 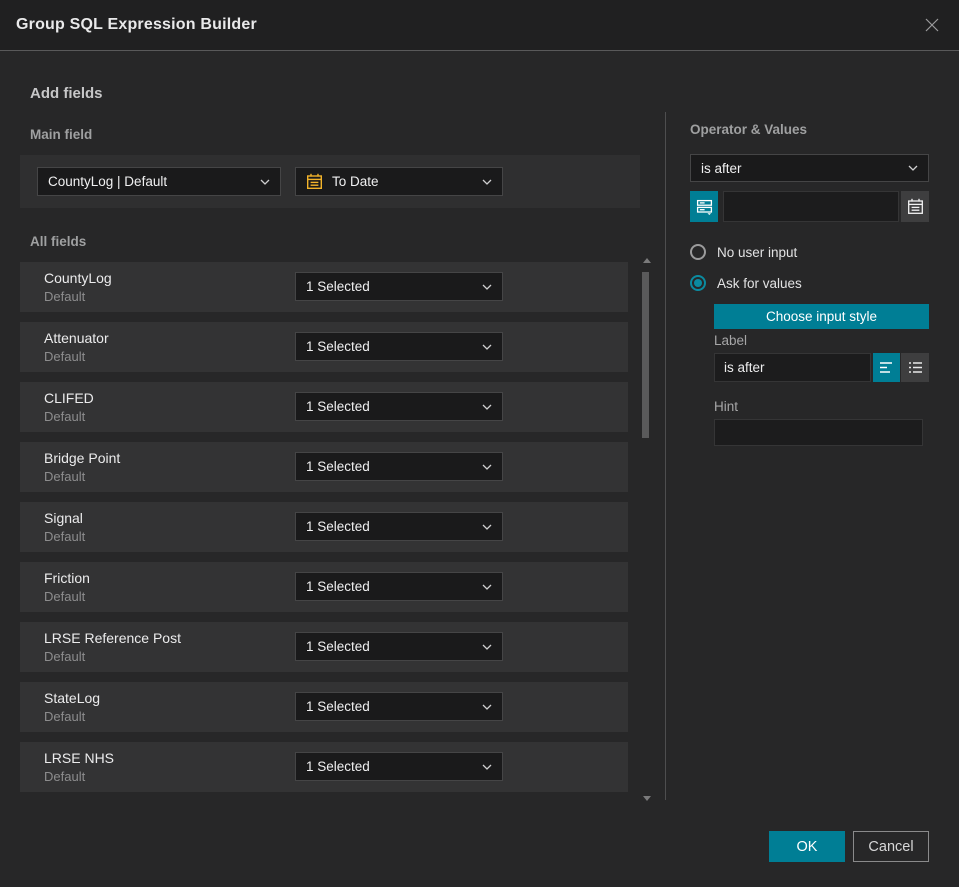 I want to click on field-row: Attenuator Default 1 Selected, so click(x=324, y=347).